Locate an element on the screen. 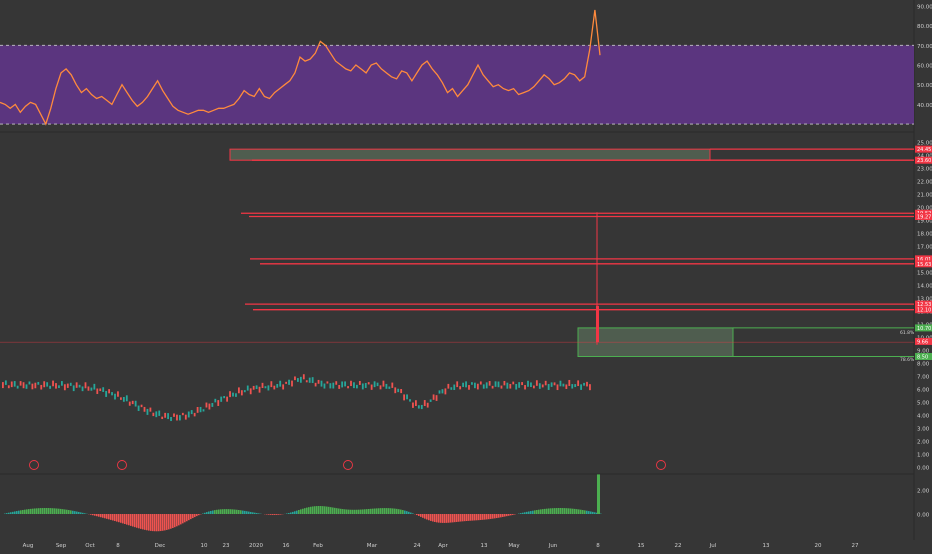  price-tick-label: 25.00 is located at coordinates (924, 144).